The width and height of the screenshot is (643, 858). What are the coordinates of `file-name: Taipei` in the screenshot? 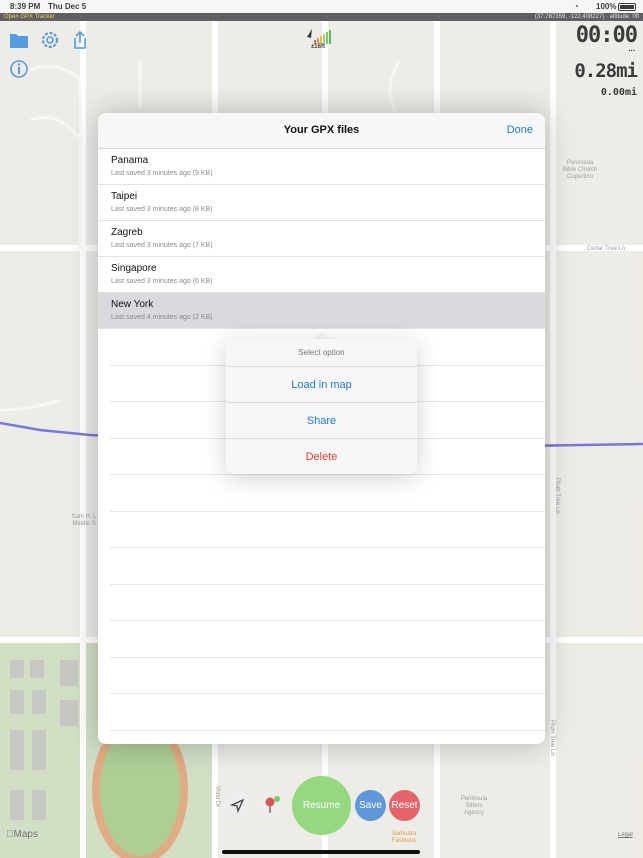 It's located at (124, 196).